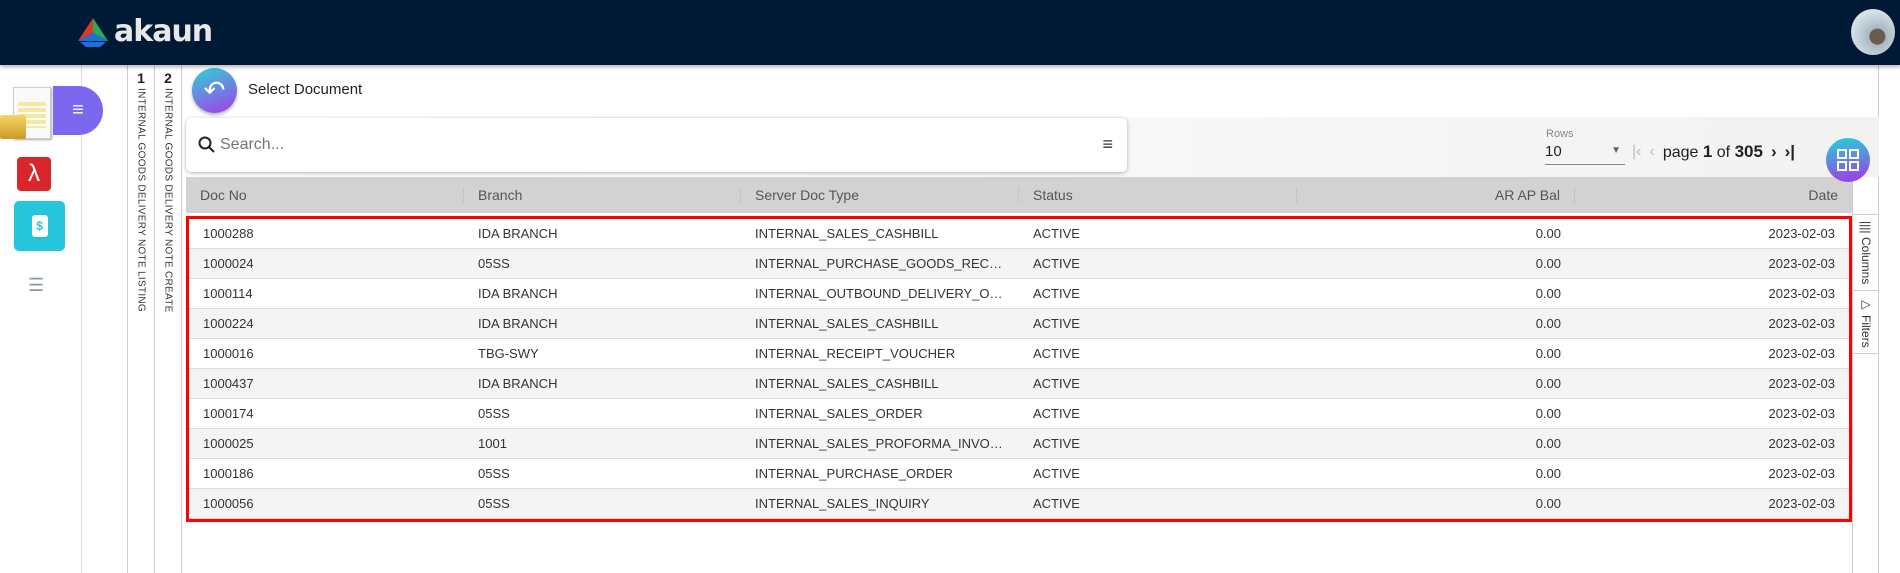  What do you see at coordinates (1560, 134) in the screenshot?
I see `rows-label: Rows` at bounding box center [1560, 134].